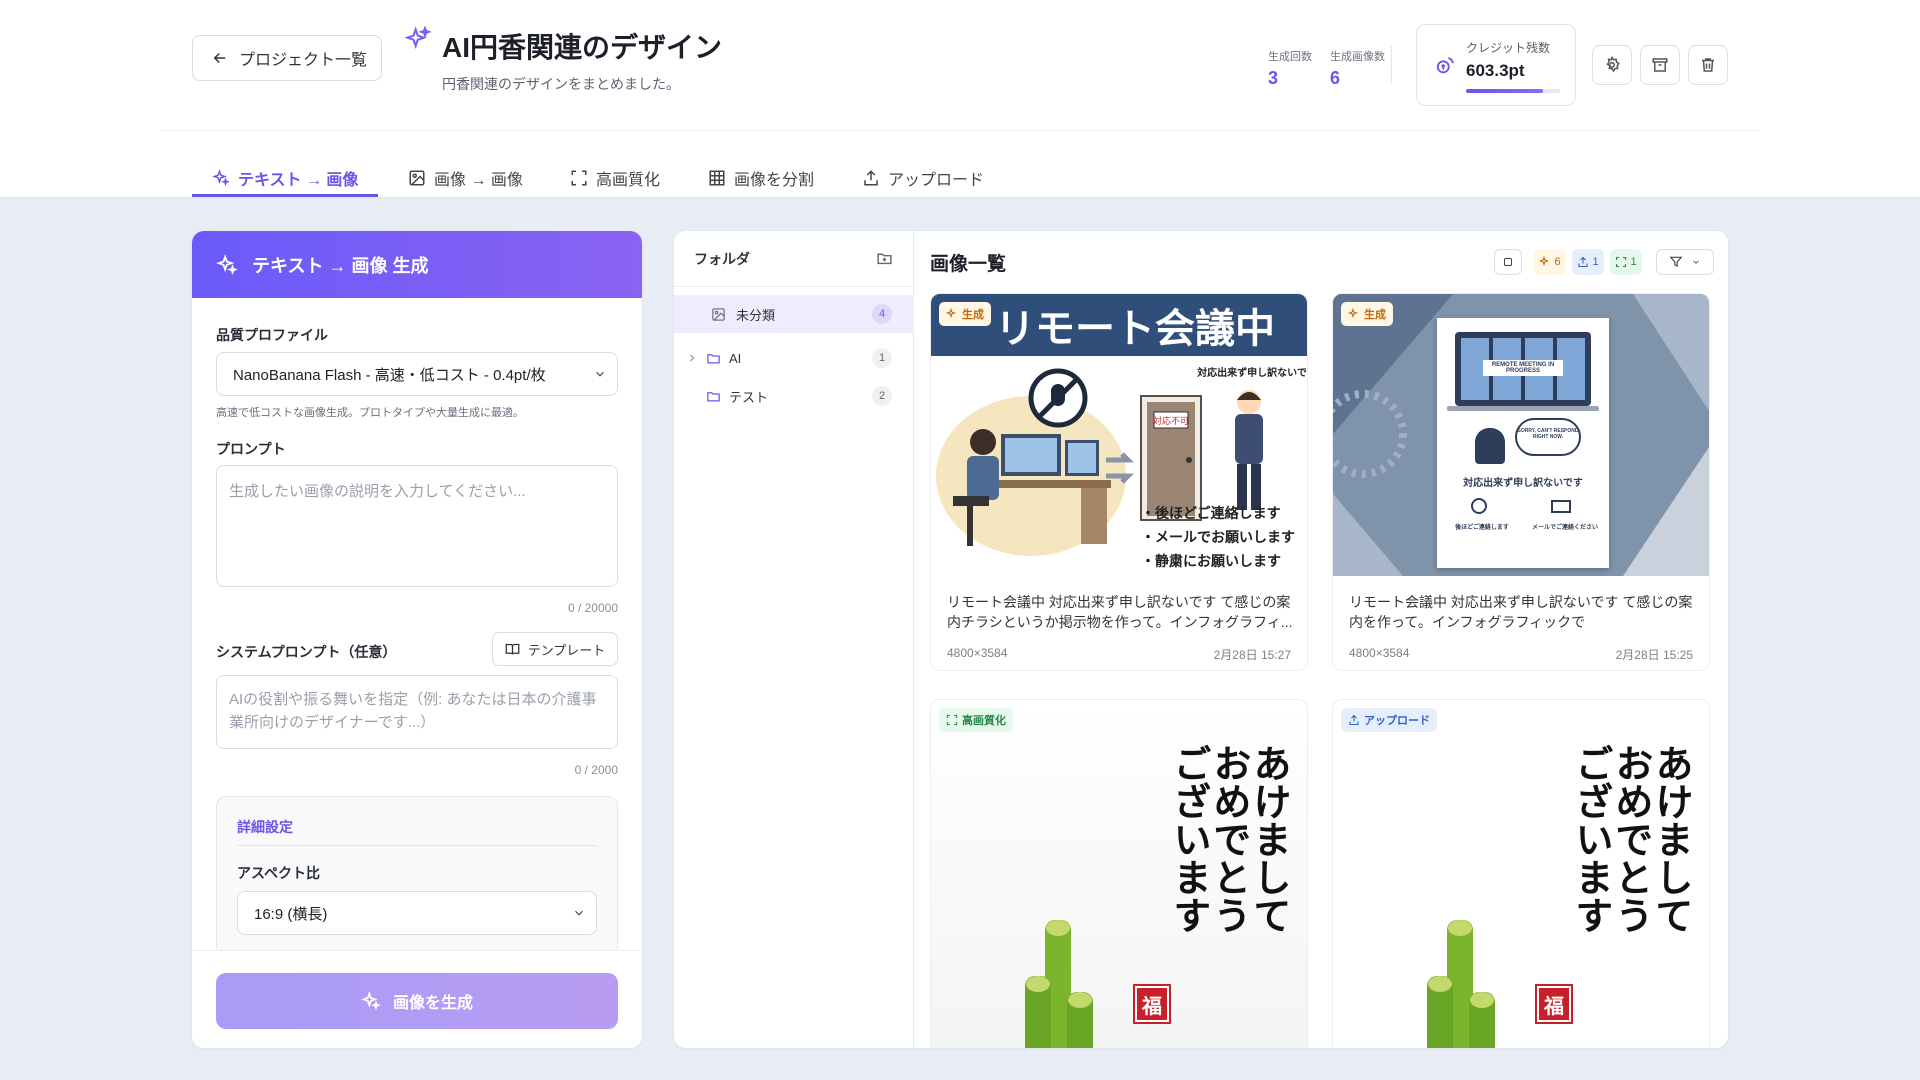  What do you see at coordinates (219, 58) in the screenshot?
I see `arrow-left-icon` at bounding box center [219, 58].